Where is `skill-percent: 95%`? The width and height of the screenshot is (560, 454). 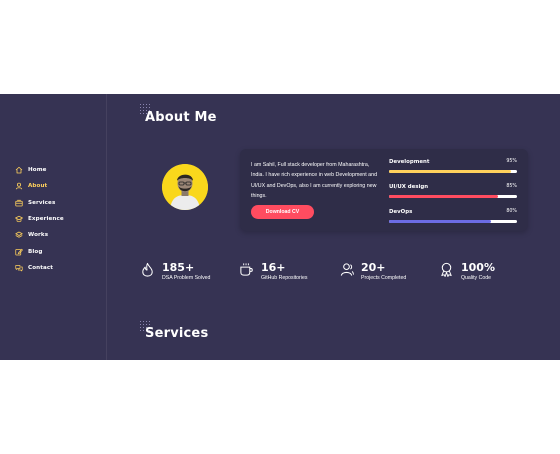 skill-percent: 95% is located at coordinates (511, 161).